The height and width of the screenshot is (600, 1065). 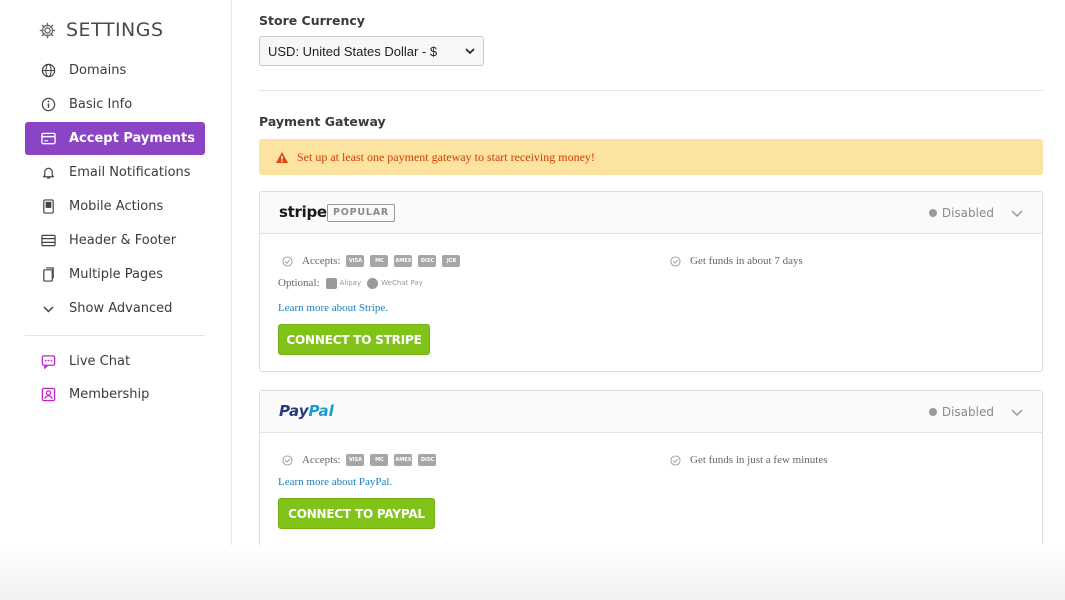 I want to click on stripe-funds-row: Get funds in about 7 days, so click(x=734, y=261).